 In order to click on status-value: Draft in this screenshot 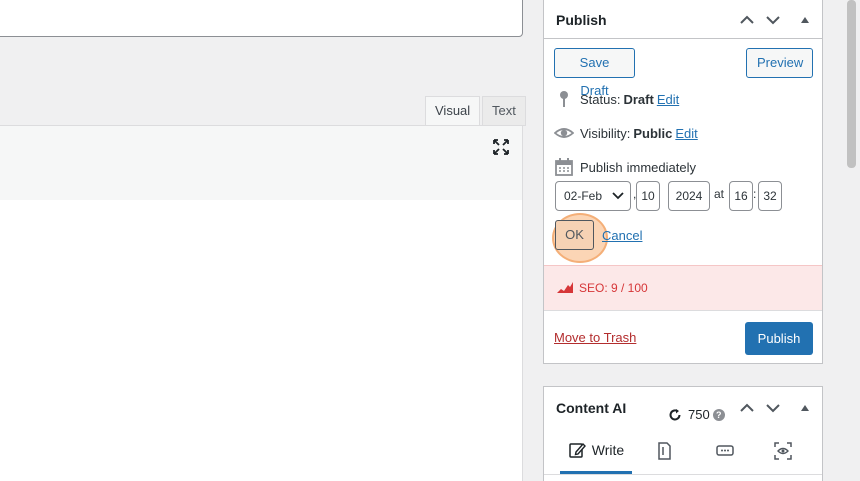, I will do `click(638, 99)`.